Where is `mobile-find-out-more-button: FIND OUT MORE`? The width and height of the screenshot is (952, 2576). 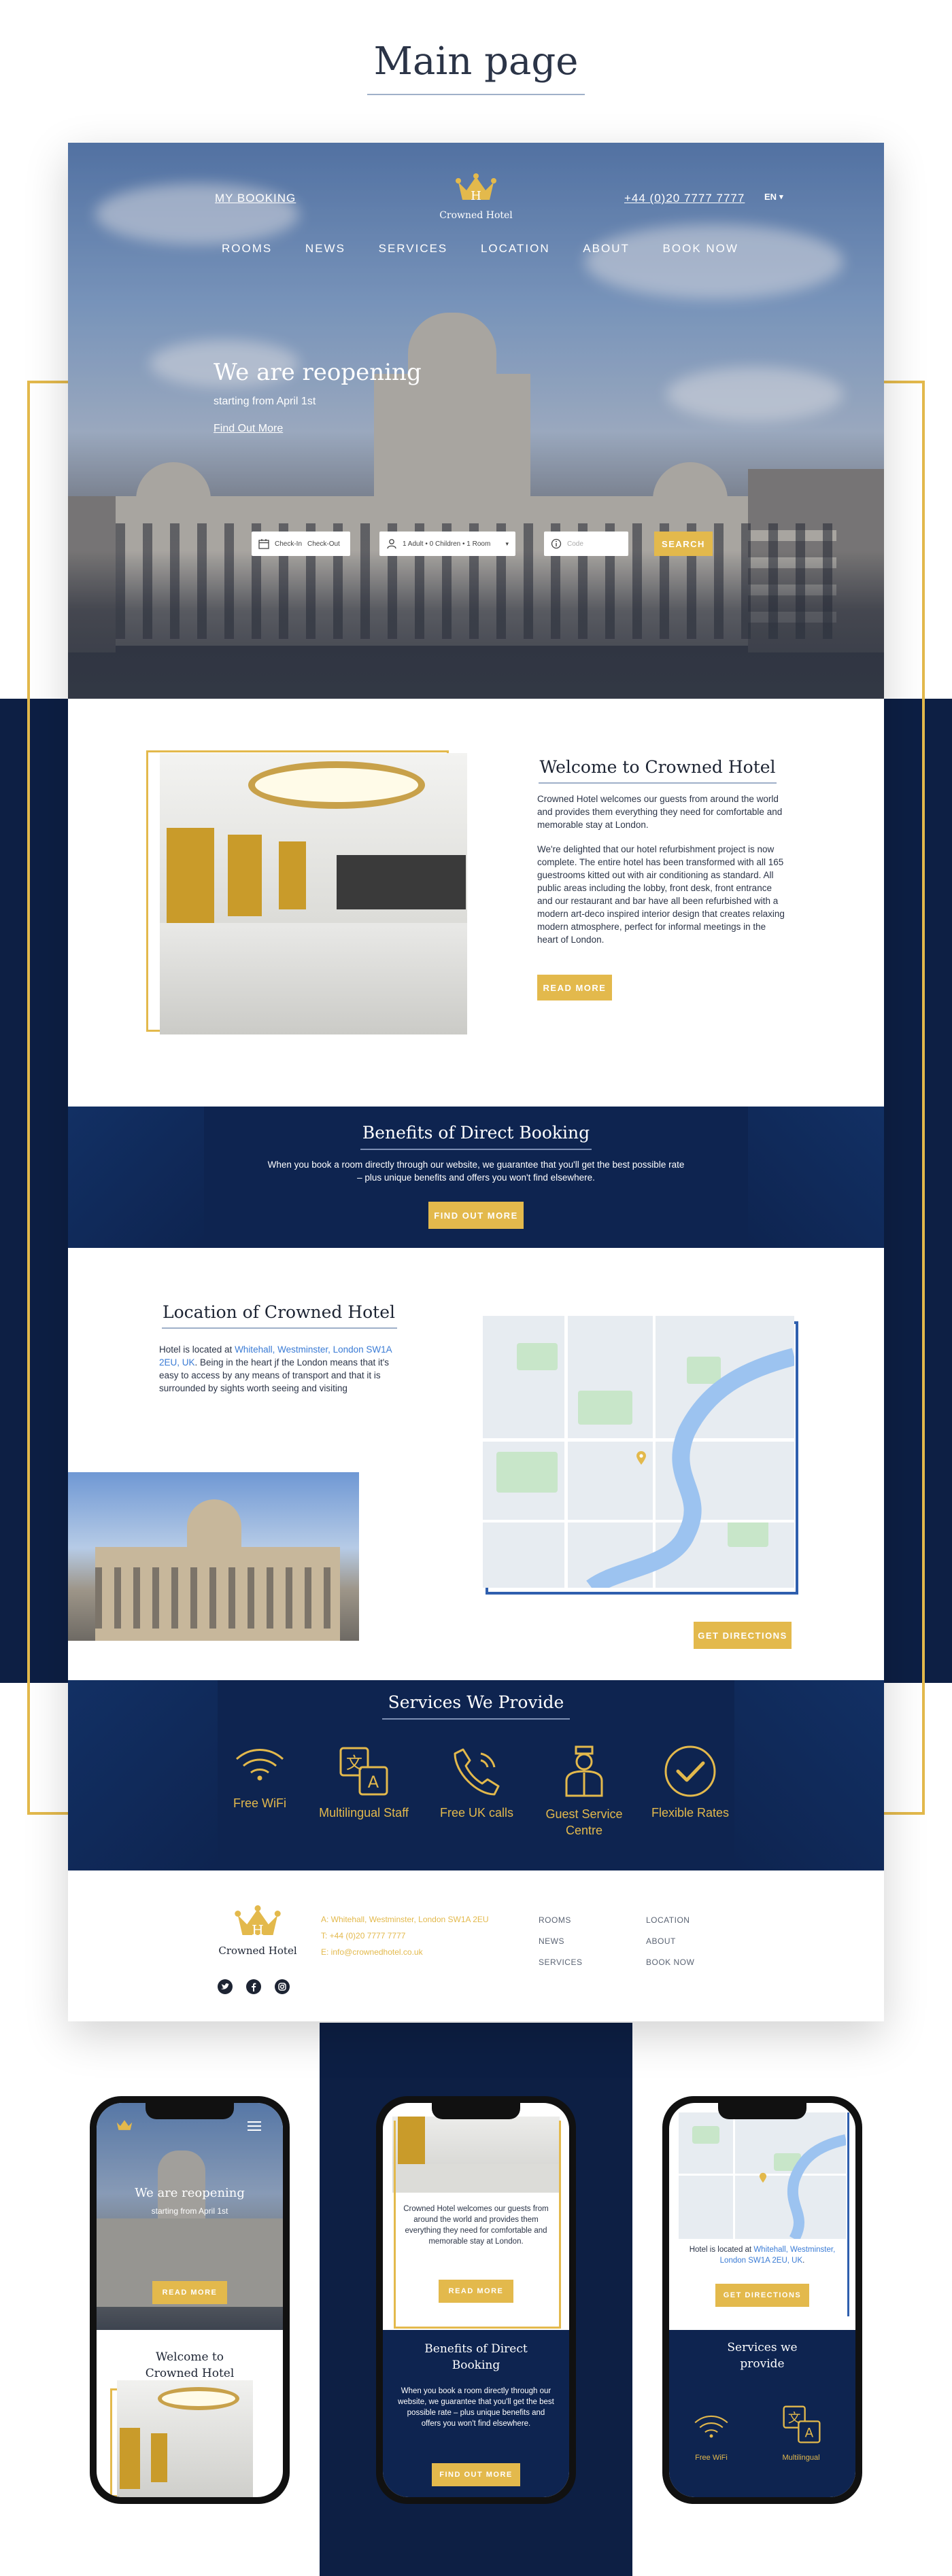
mobile-find-out-more-button: FIND OUT MORE is located at coordinates (476, 2474).